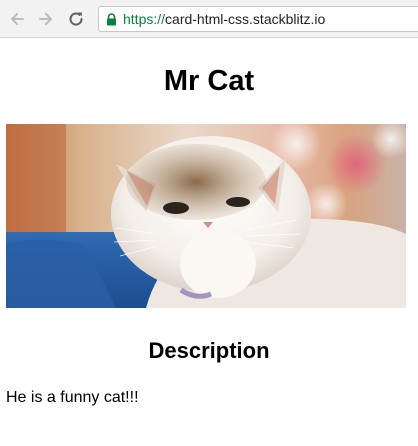 The width and height of the screenshot is (418, 446). What do you see at coordinates (209, 81) in the screenshot?
I see `card-title: Mr Cat` at bounding box center [209, 81].